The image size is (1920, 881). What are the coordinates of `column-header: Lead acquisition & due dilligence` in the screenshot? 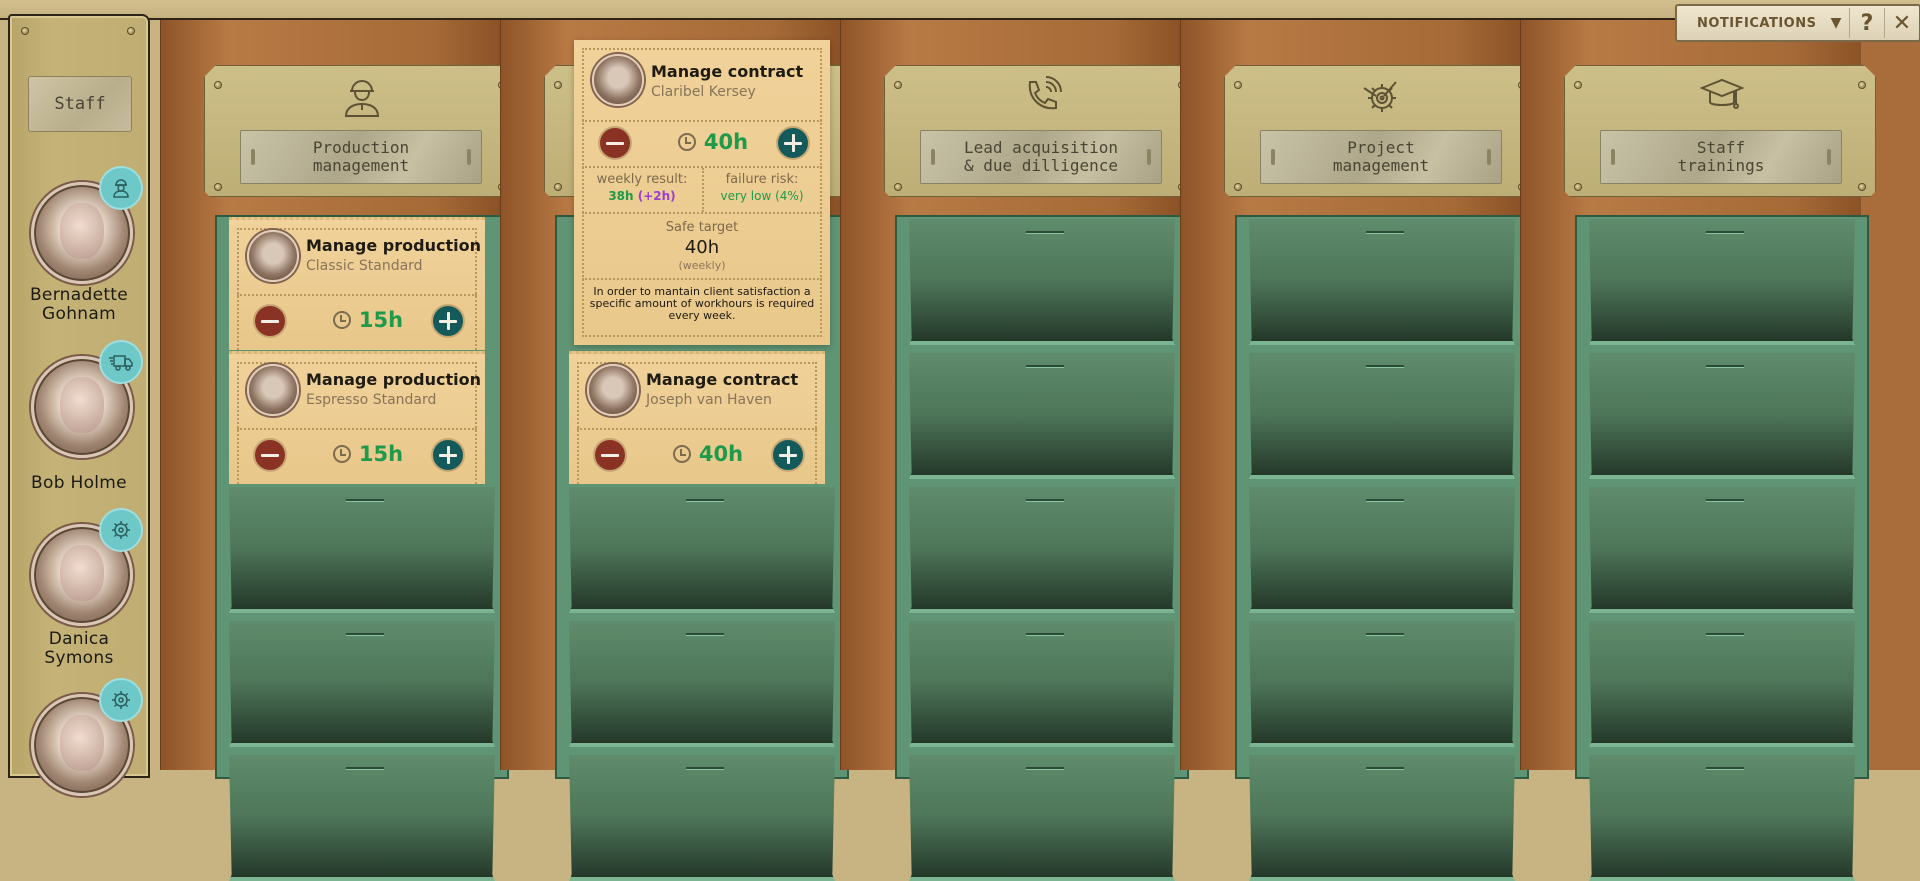 It's located at (1040, 131).